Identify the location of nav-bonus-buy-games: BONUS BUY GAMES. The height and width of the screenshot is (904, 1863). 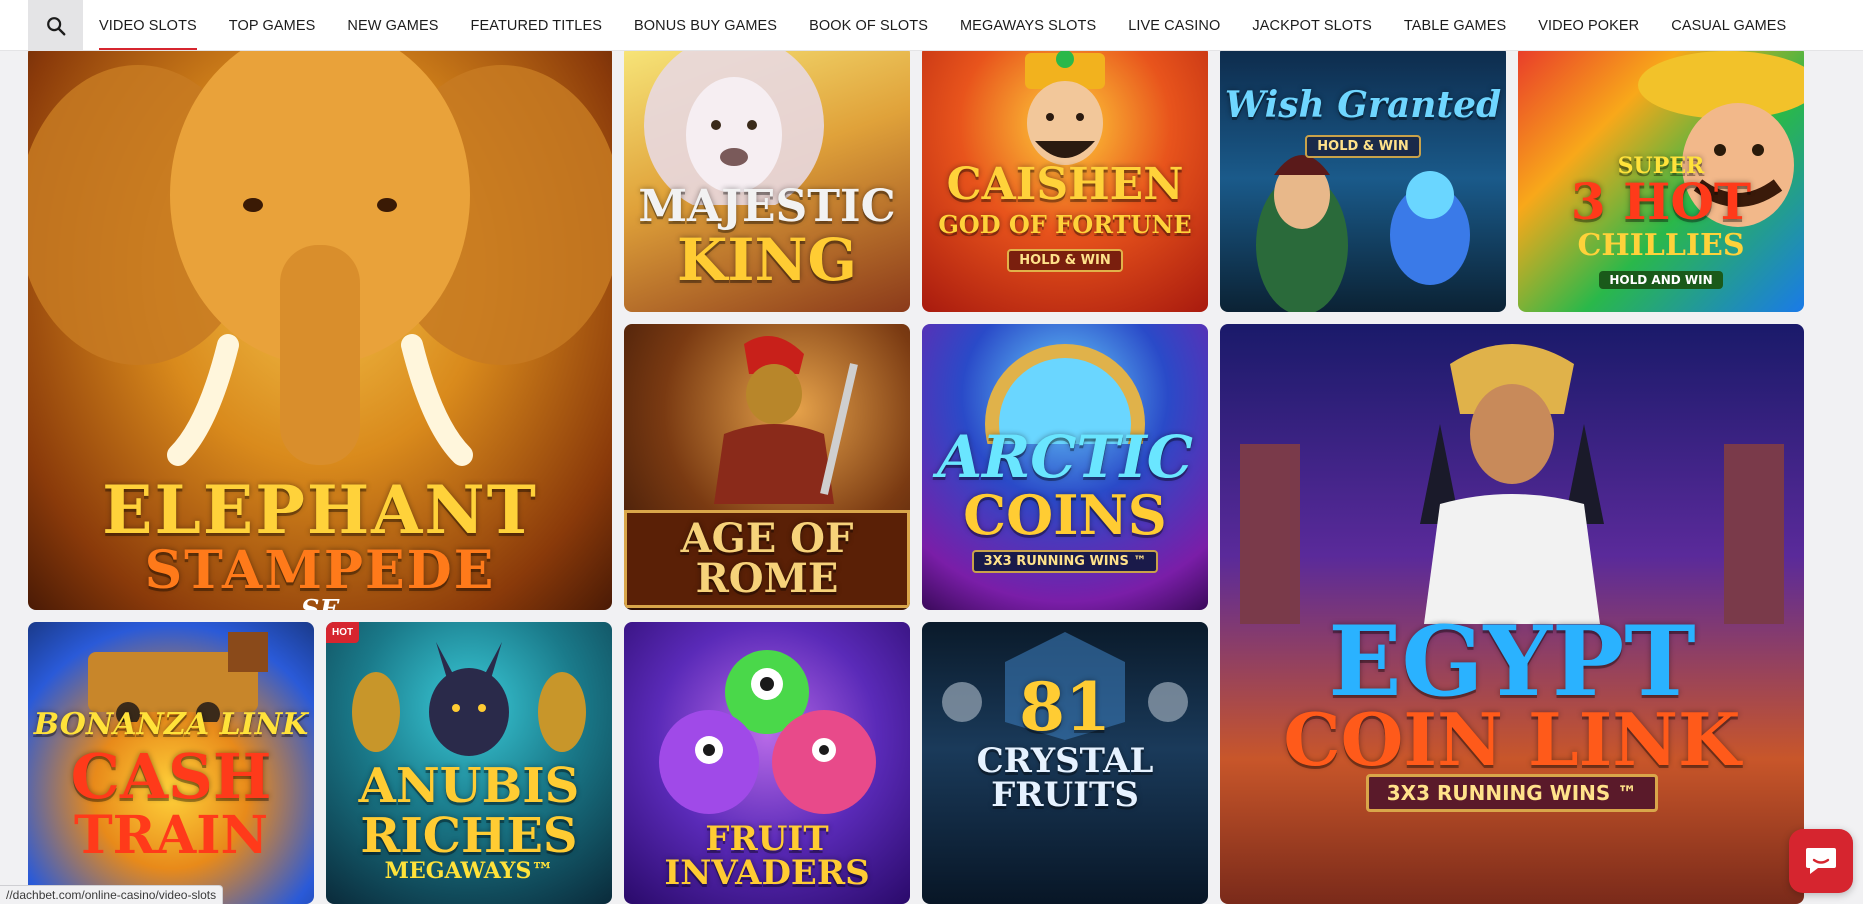
(705, 25).